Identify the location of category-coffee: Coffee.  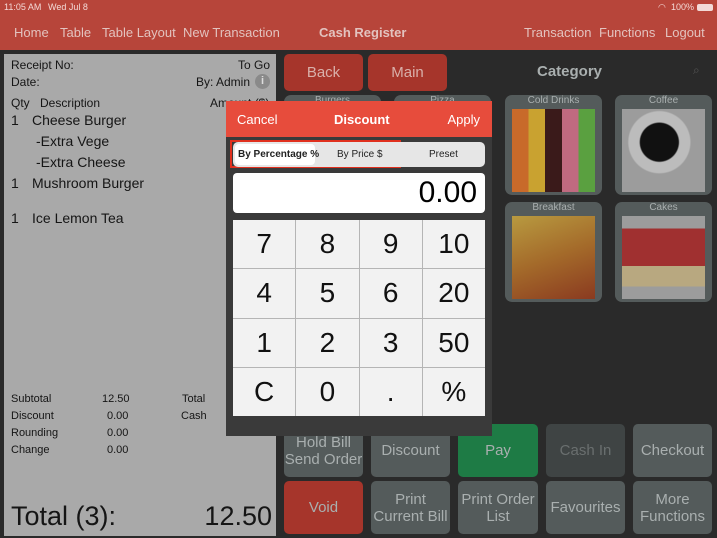
(663, 145).